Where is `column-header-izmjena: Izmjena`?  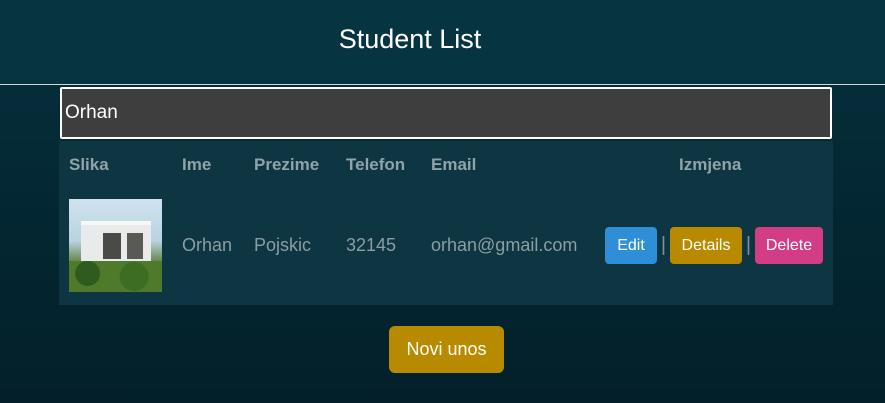
column-header-izmjena: Izmjena is located at coordinates (710, 164).